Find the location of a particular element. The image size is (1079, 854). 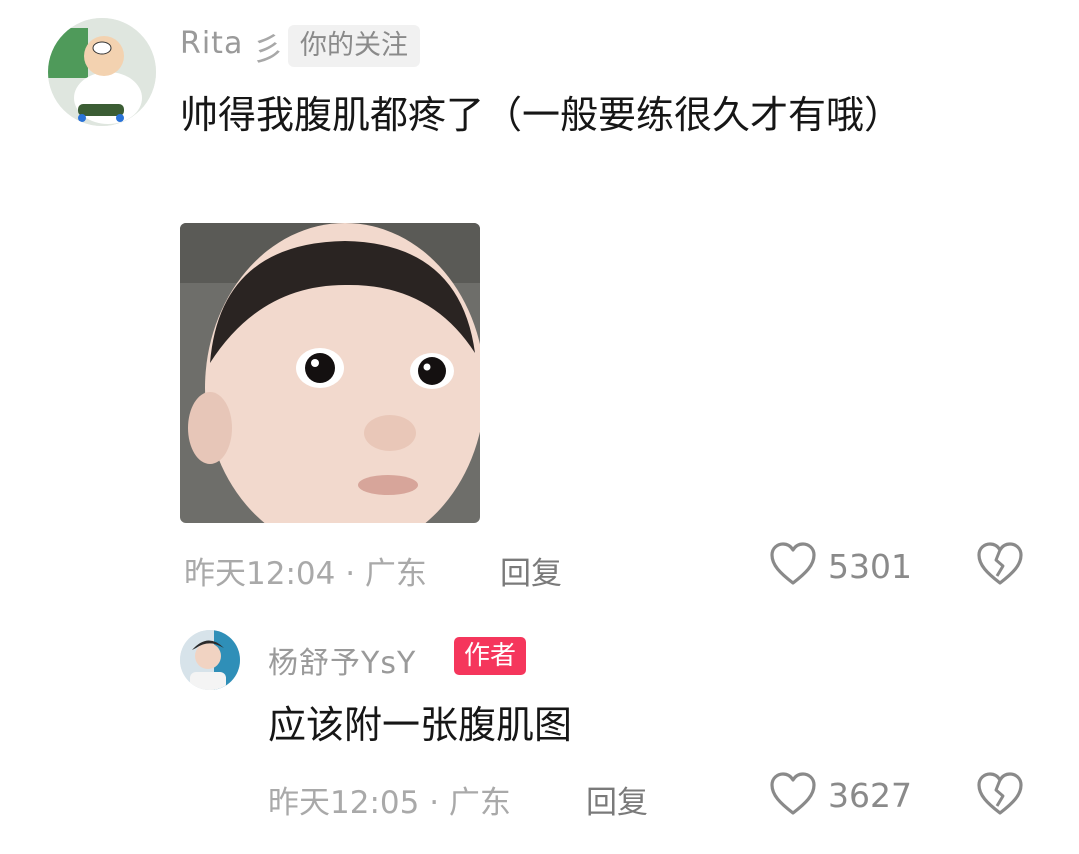

commenter-avatar is located at coordinates (102, 72).